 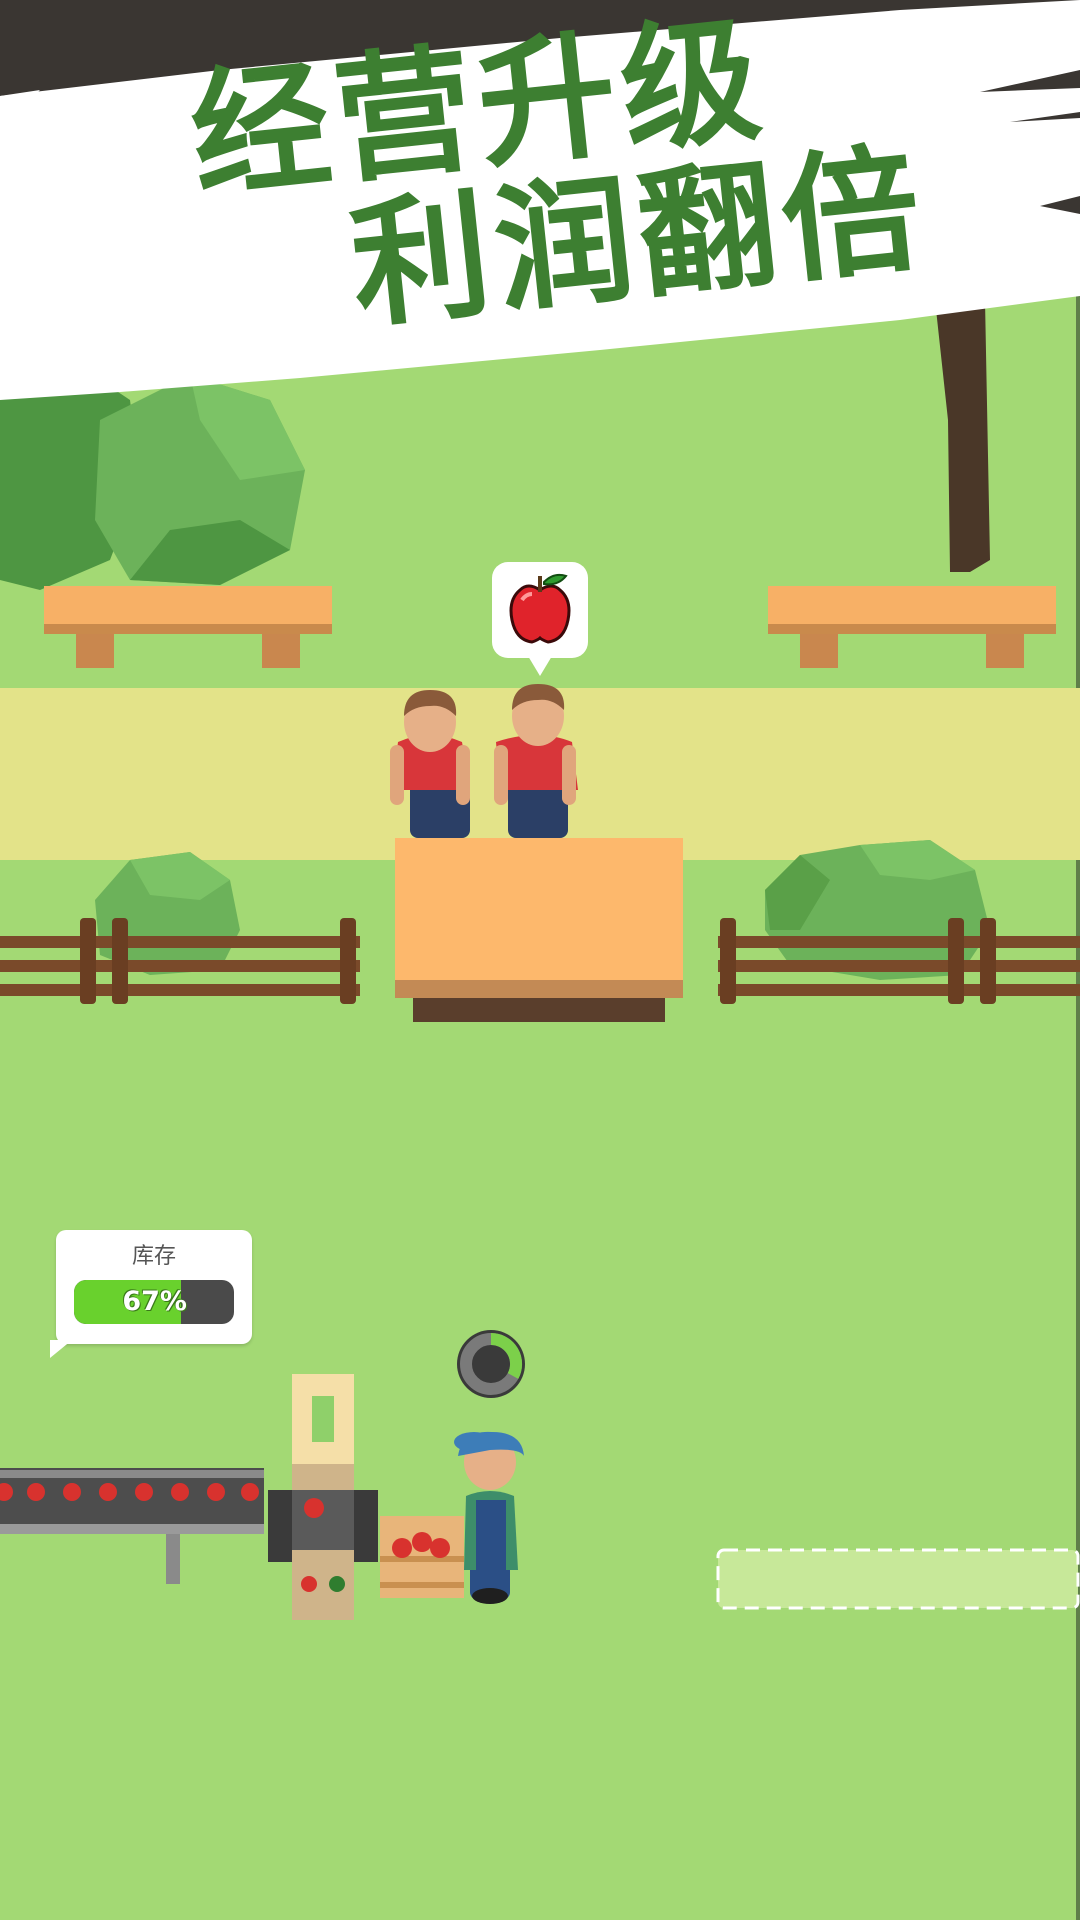 I want to click on stock-progress-bar: 67%, so click(x=154, y=1302).